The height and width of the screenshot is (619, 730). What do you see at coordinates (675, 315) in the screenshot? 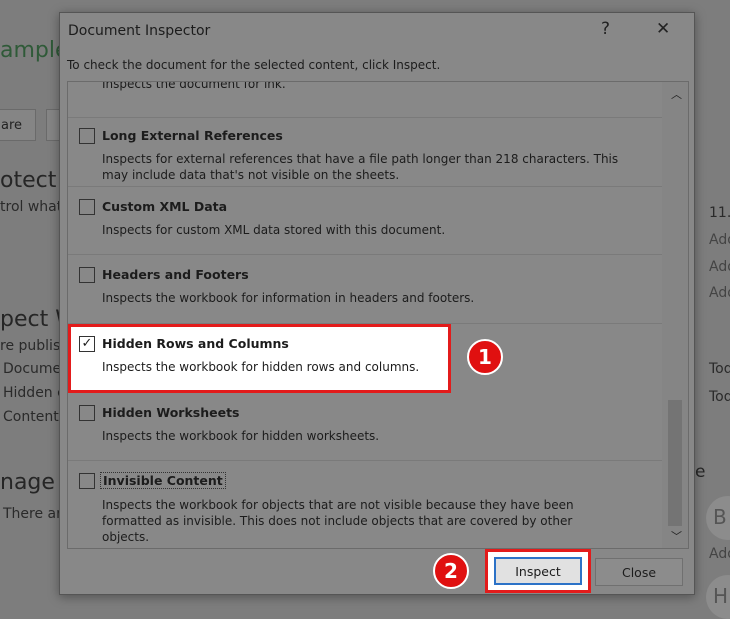
I see `scrollbar: ︿ ﹀` at bounding box center [675, 315].